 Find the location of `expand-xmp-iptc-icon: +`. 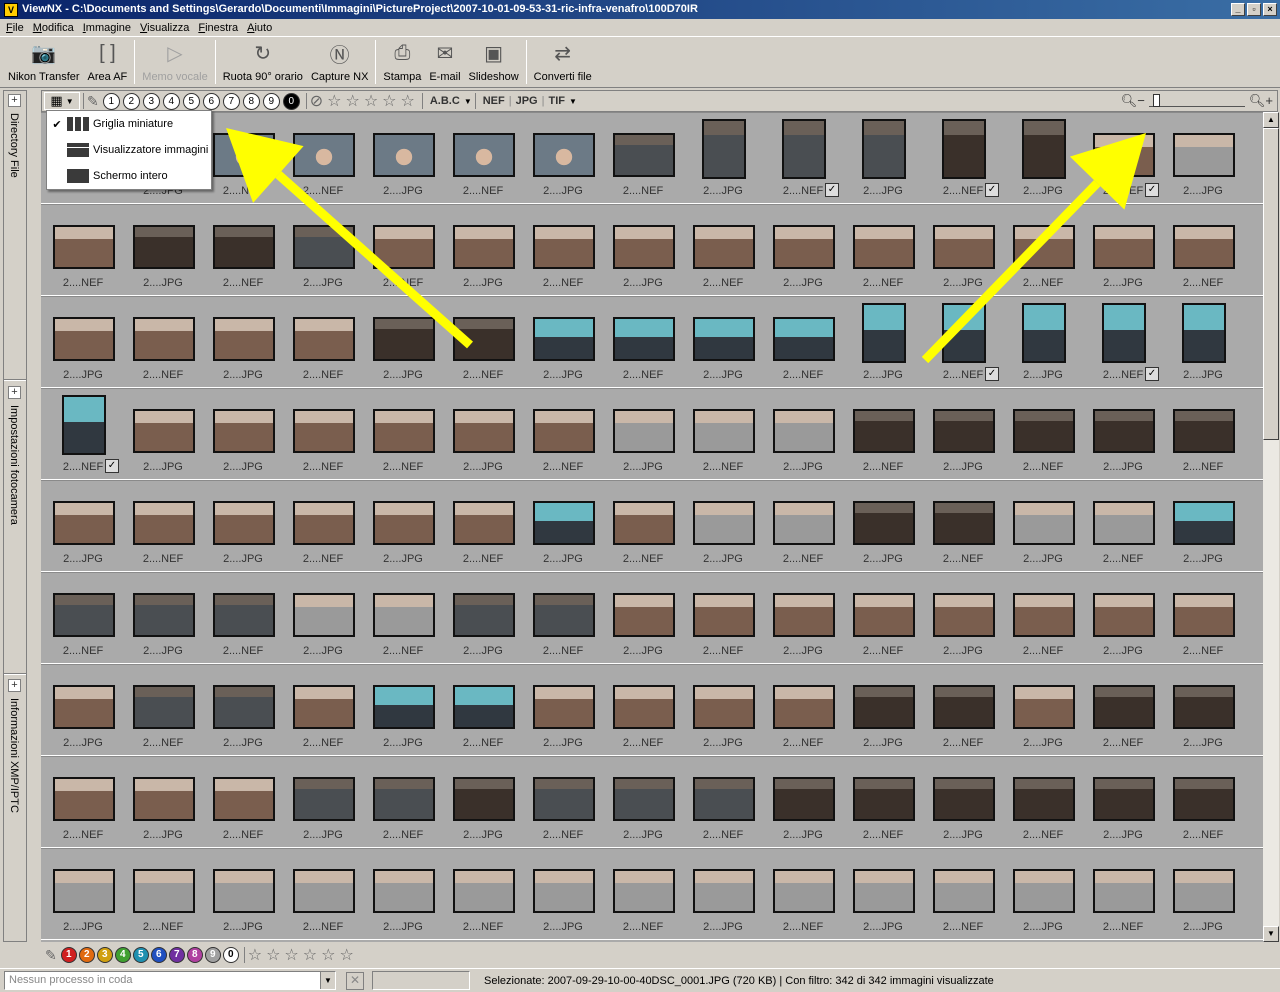

expand-xmp-iptc-icon: + is located at coordinates (14, 685).